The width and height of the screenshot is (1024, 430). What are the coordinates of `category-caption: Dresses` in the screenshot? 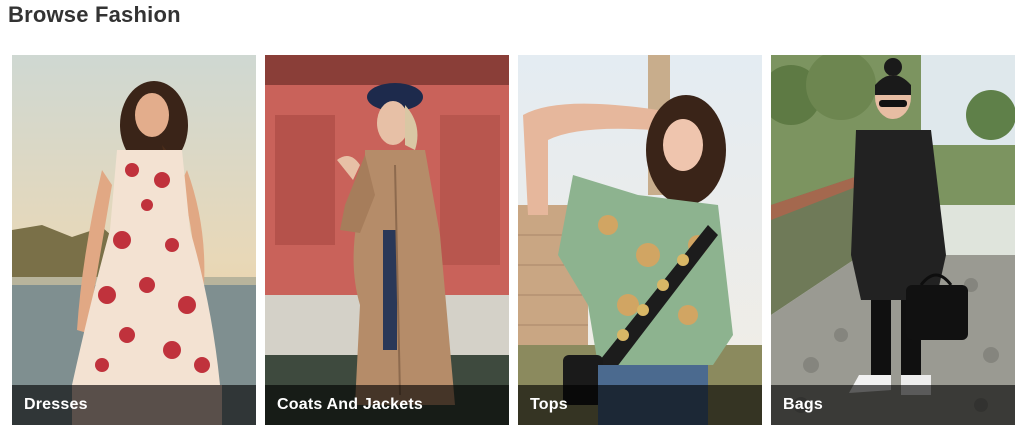 It's located at (134, 405).